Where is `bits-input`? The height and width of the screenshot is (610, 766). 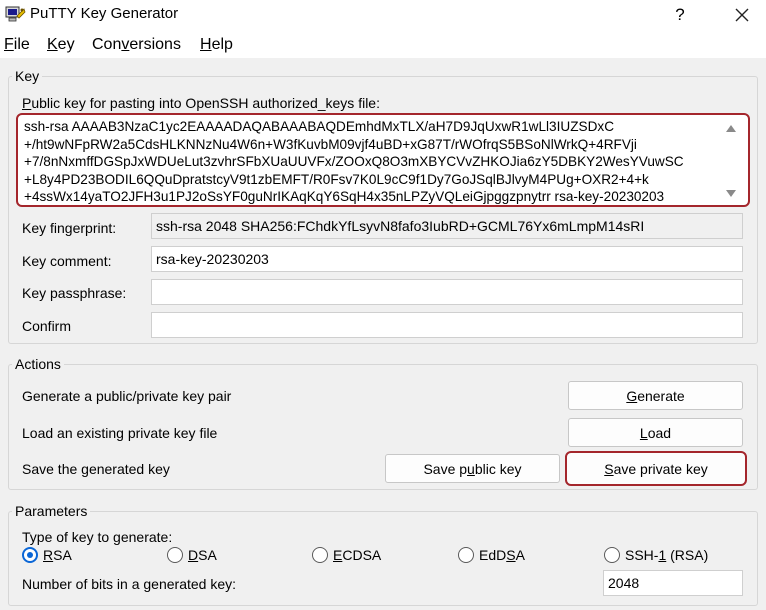
bits-input is located at coordinates (673, 583).